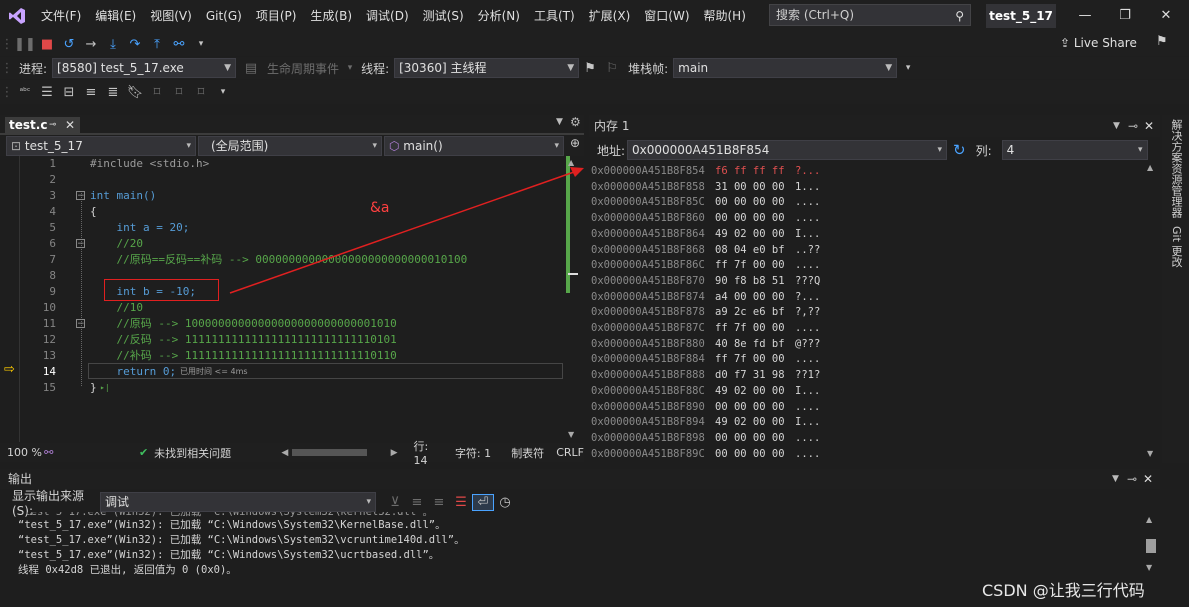  Describe the element at coordinates (143, 452) in the screenshot. I see `no-issues-icon: ✔` at that location.